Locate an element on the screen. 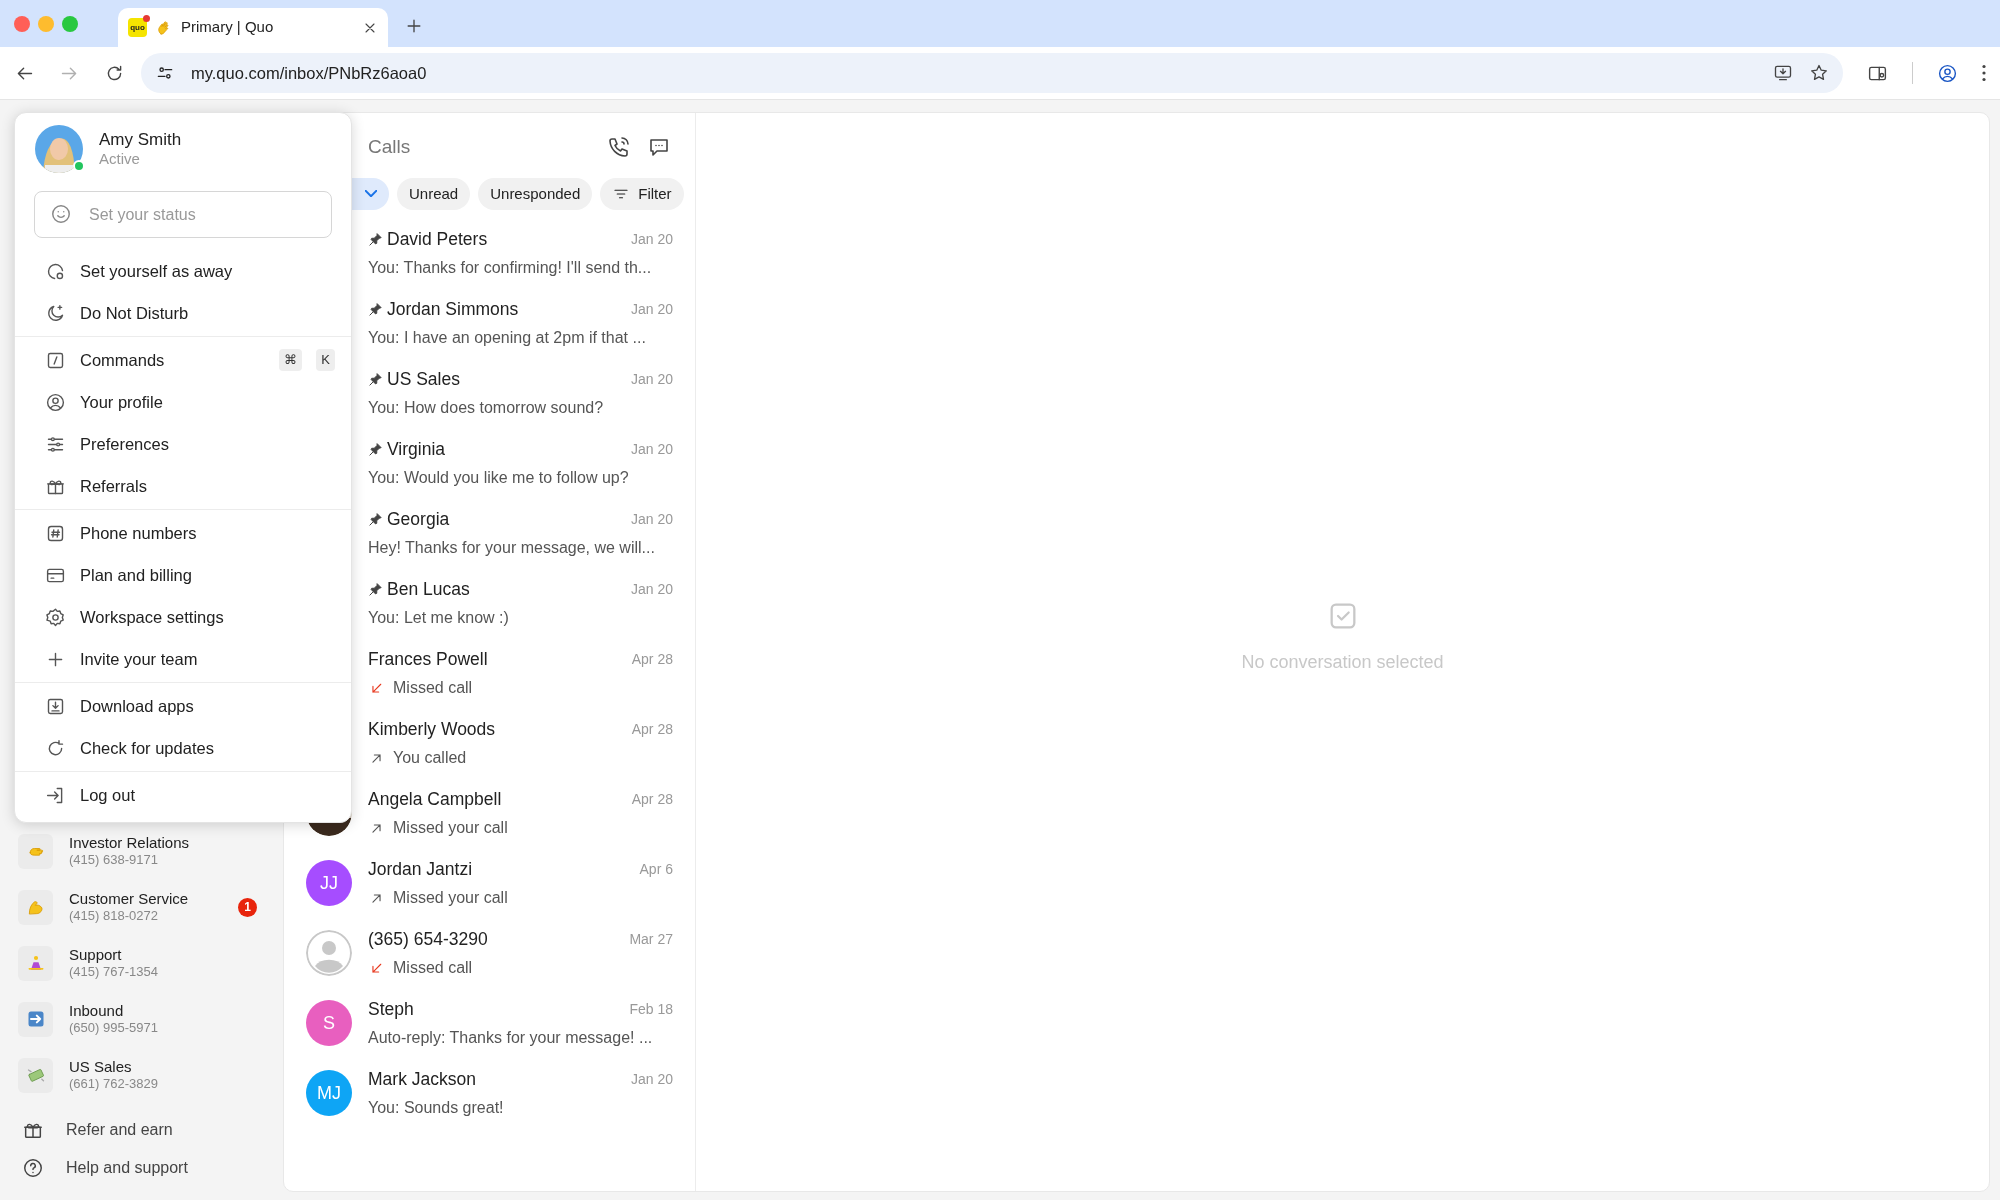  install-button is located at coordinates (1783, 73).